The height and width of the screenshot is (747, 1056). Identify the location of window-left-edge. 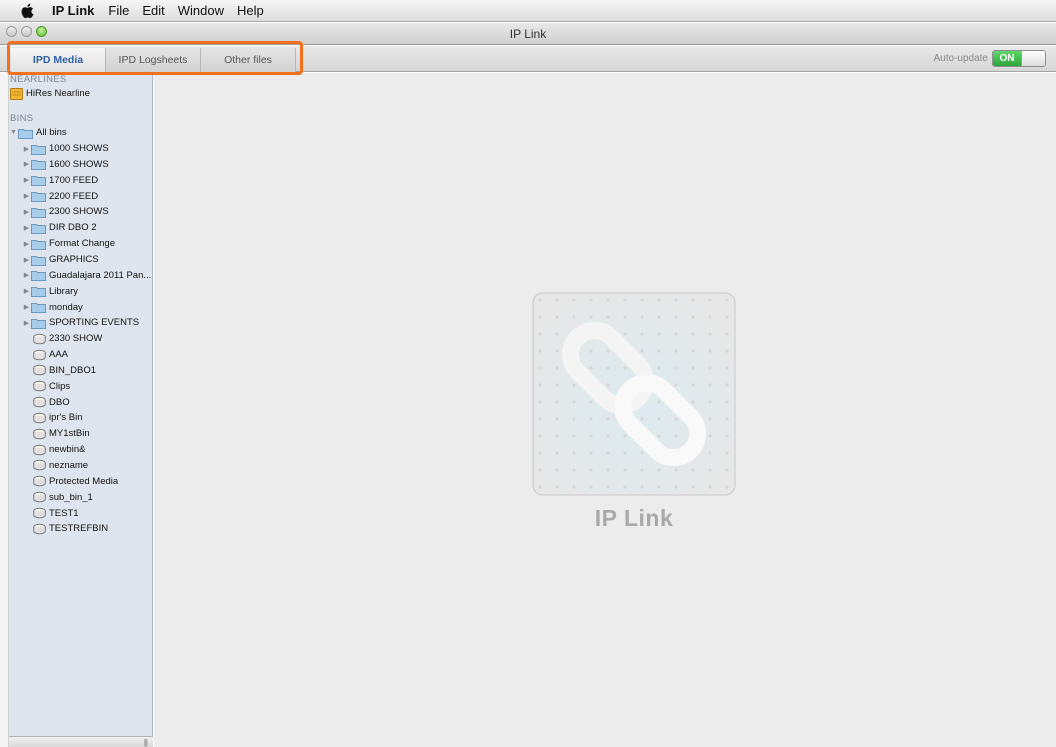
(4, 410).